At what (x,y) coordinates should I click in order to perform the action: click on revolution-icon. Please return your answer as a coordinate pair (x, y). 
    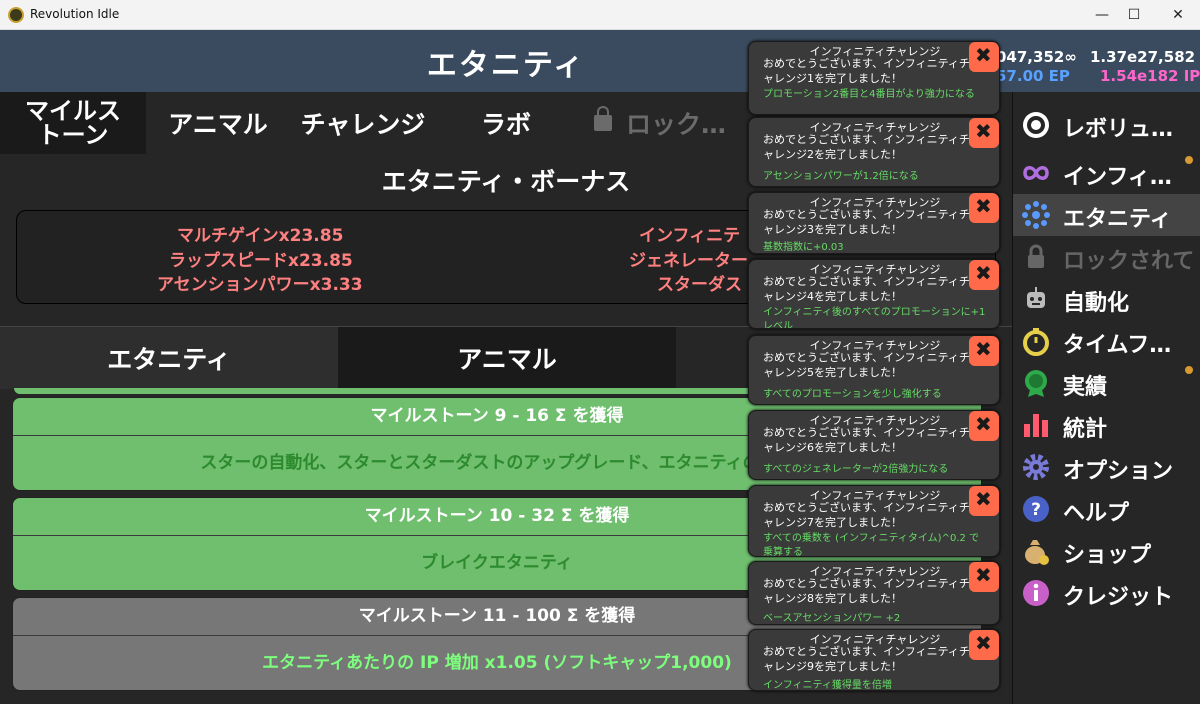
    Looking at the image, I should click on (1036, 125).